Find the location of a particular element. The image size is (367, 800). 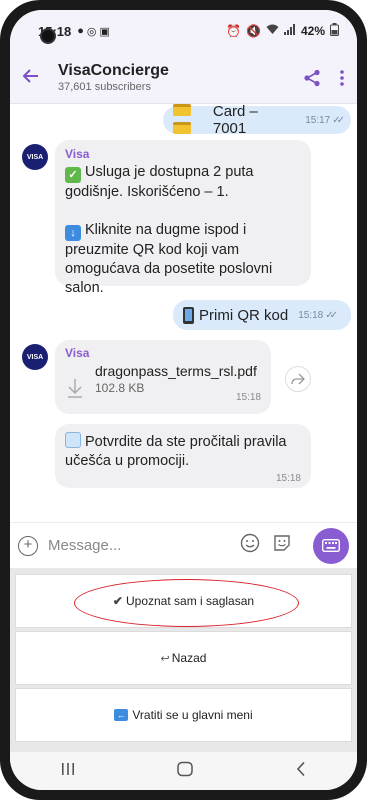

sticker-icon is located at coordinates (282, 545).